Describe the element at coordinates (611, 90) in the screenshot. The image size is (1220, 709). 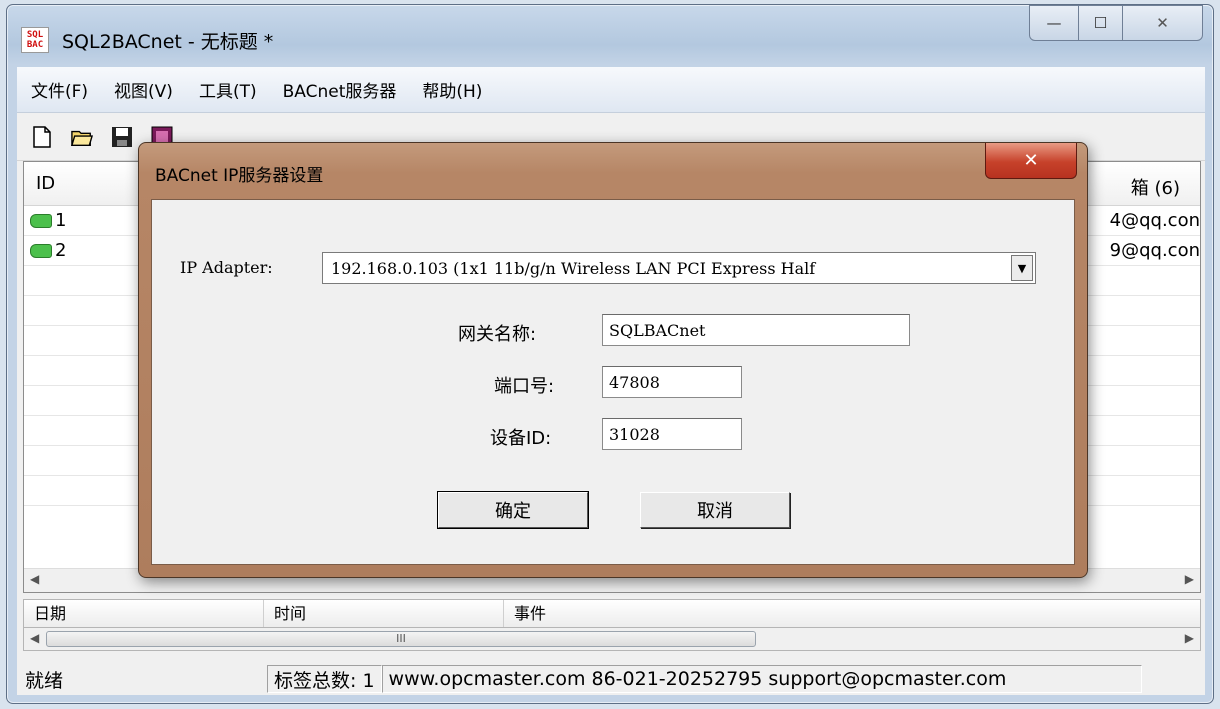
I see `menu-bar: 文件(F) 视图(V) 工具(T) BACnet服务器 帮助(H)` at that location.